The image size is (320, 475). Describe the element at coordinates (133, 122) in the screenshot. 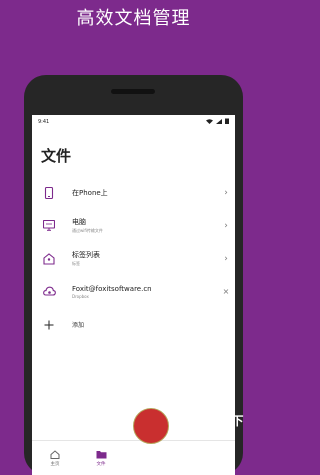

I see `status-bar: 9:41` at that location.